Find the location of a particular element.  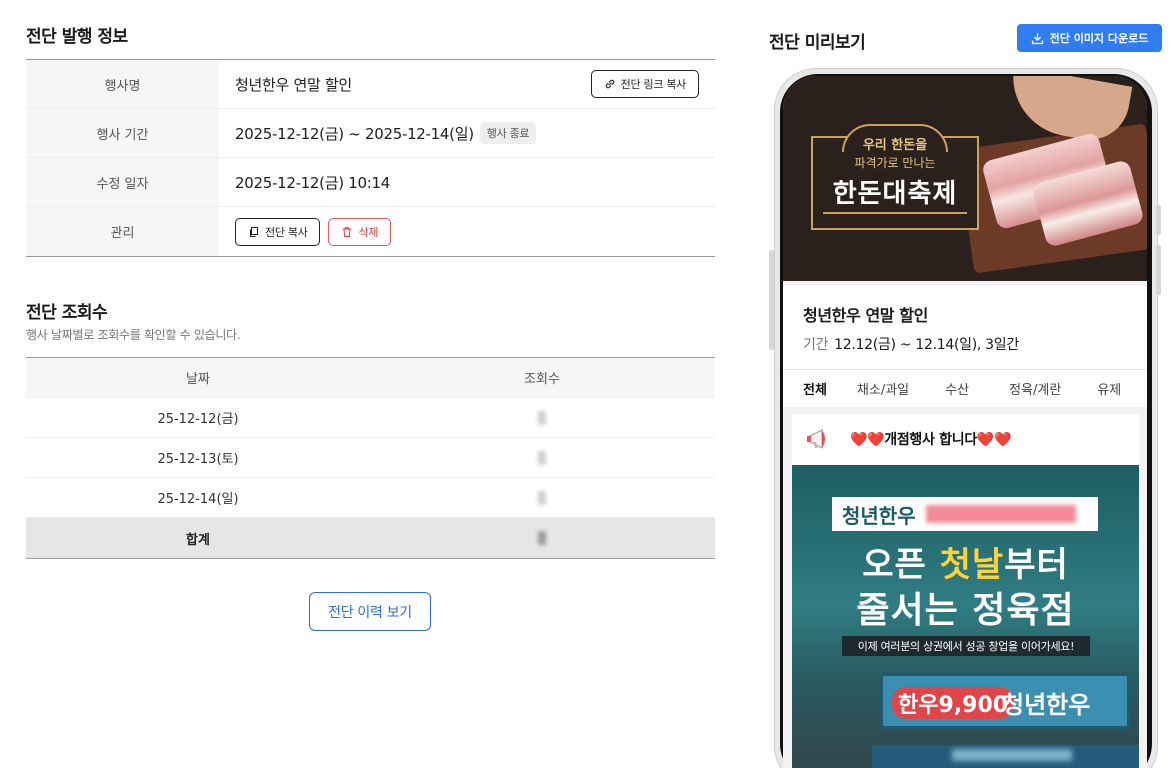

table-row: 25-12-12(금) is located at coordinates (370, 418).